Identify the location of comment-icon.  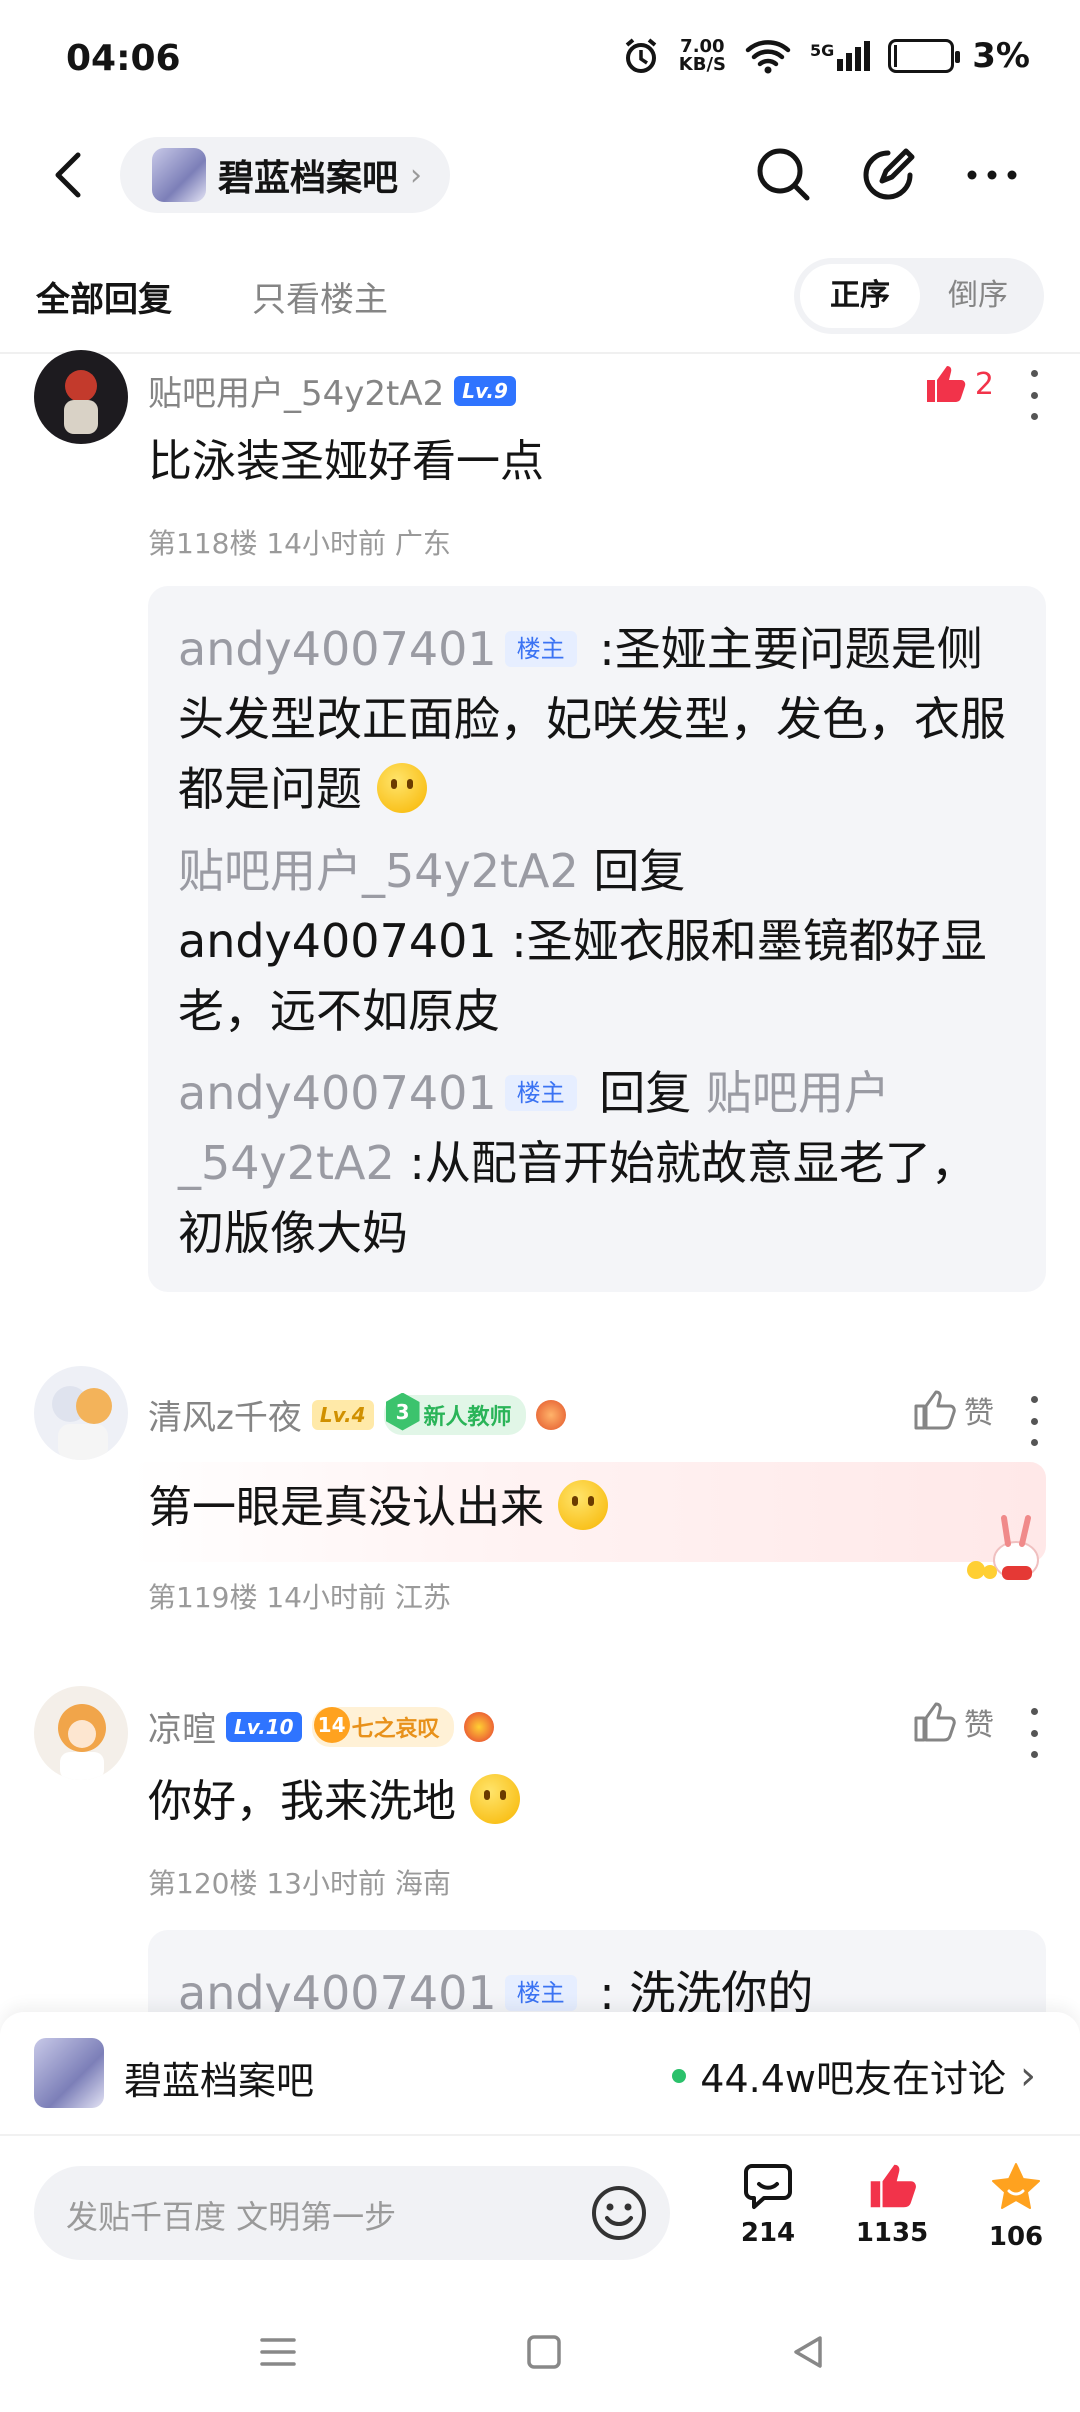
(768, 2186).